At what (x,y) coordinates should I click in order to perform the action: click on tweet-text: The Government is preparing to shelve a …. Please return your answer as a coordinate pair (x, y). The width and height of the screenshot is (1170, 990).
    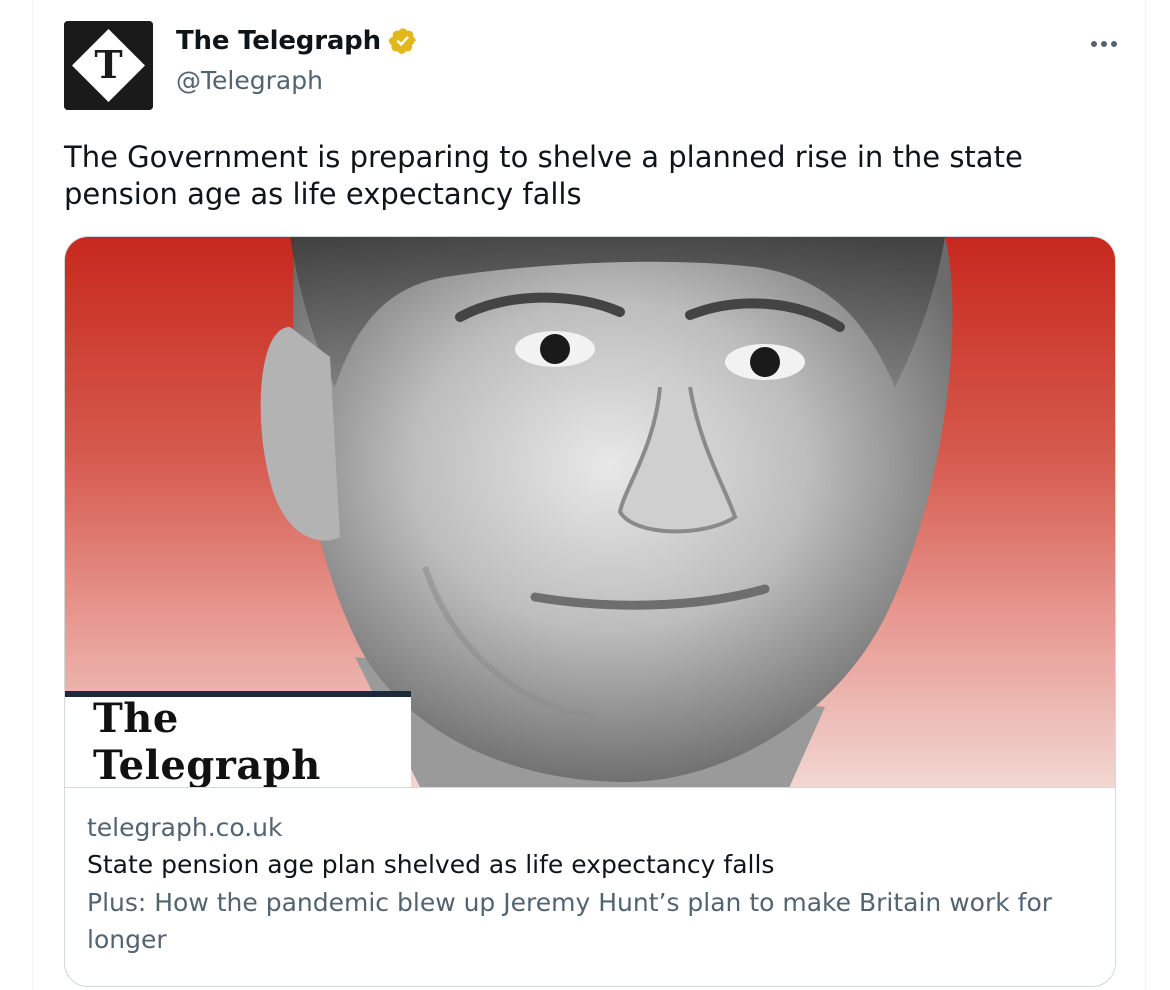
    Looking at the image, I should click on (543, 175).